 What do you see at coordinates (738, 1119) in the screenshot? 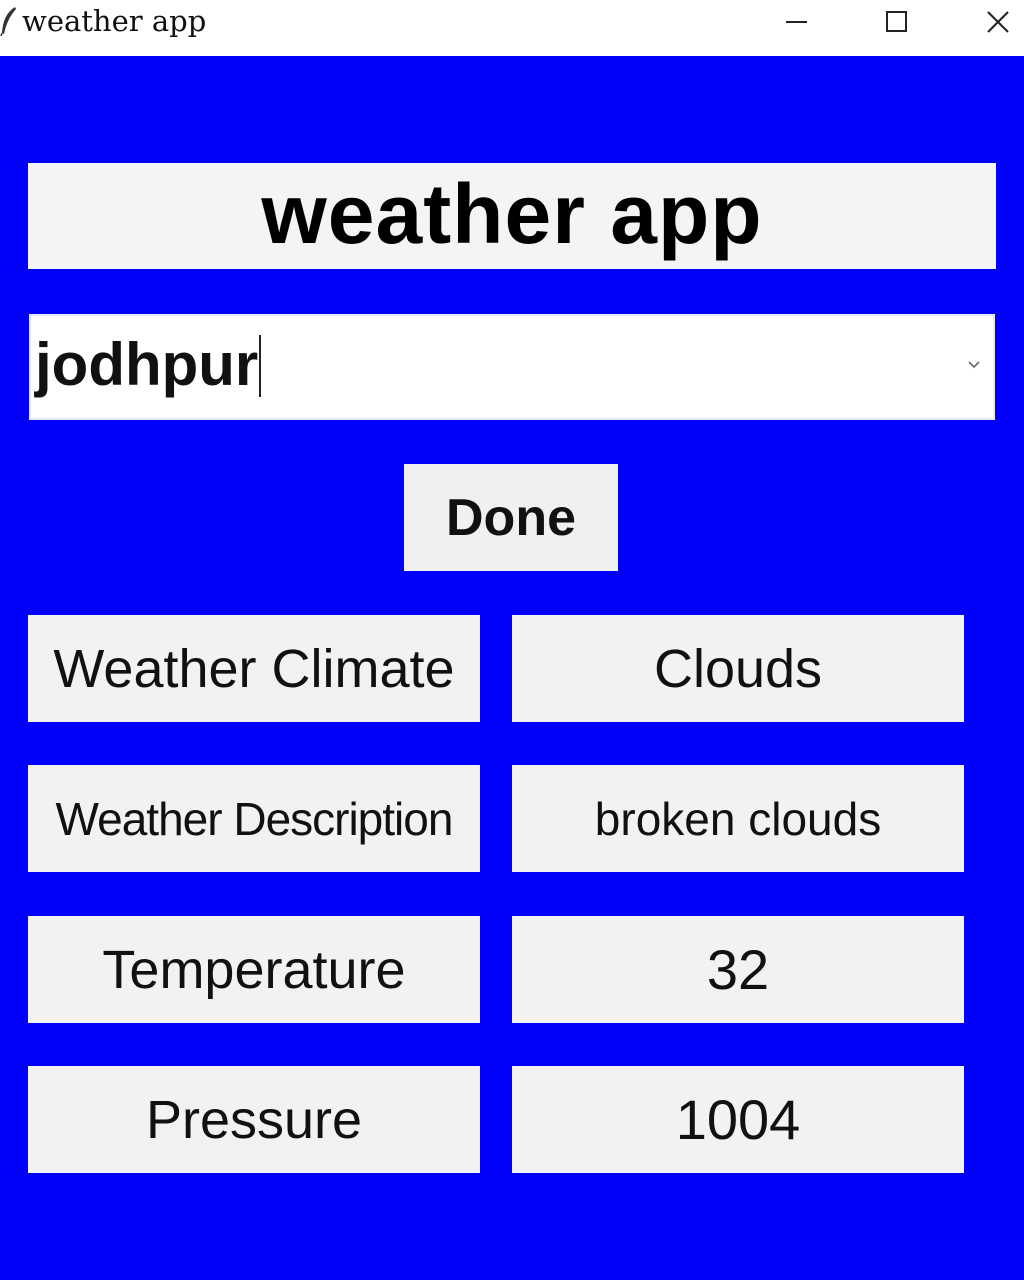
I see `pressure-value: 1004` at bounding box center [738, 1119].